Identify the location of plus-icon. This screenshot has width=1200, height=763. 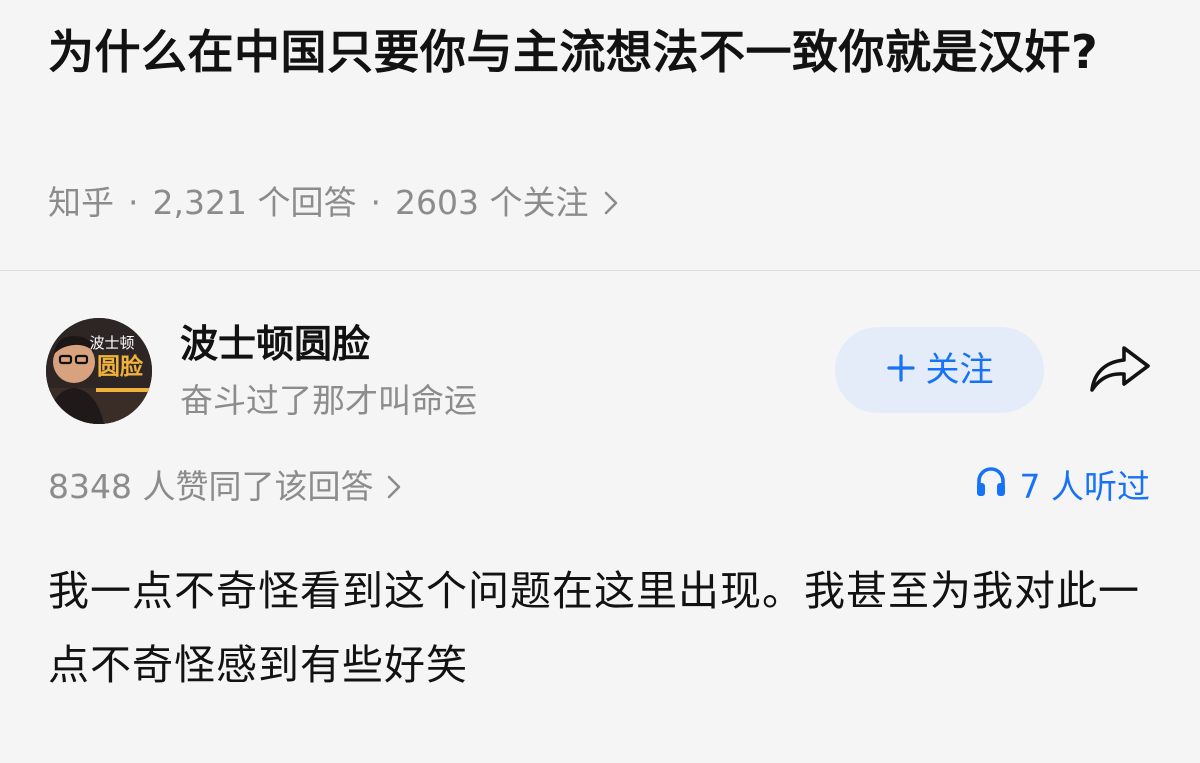
(901, 370).